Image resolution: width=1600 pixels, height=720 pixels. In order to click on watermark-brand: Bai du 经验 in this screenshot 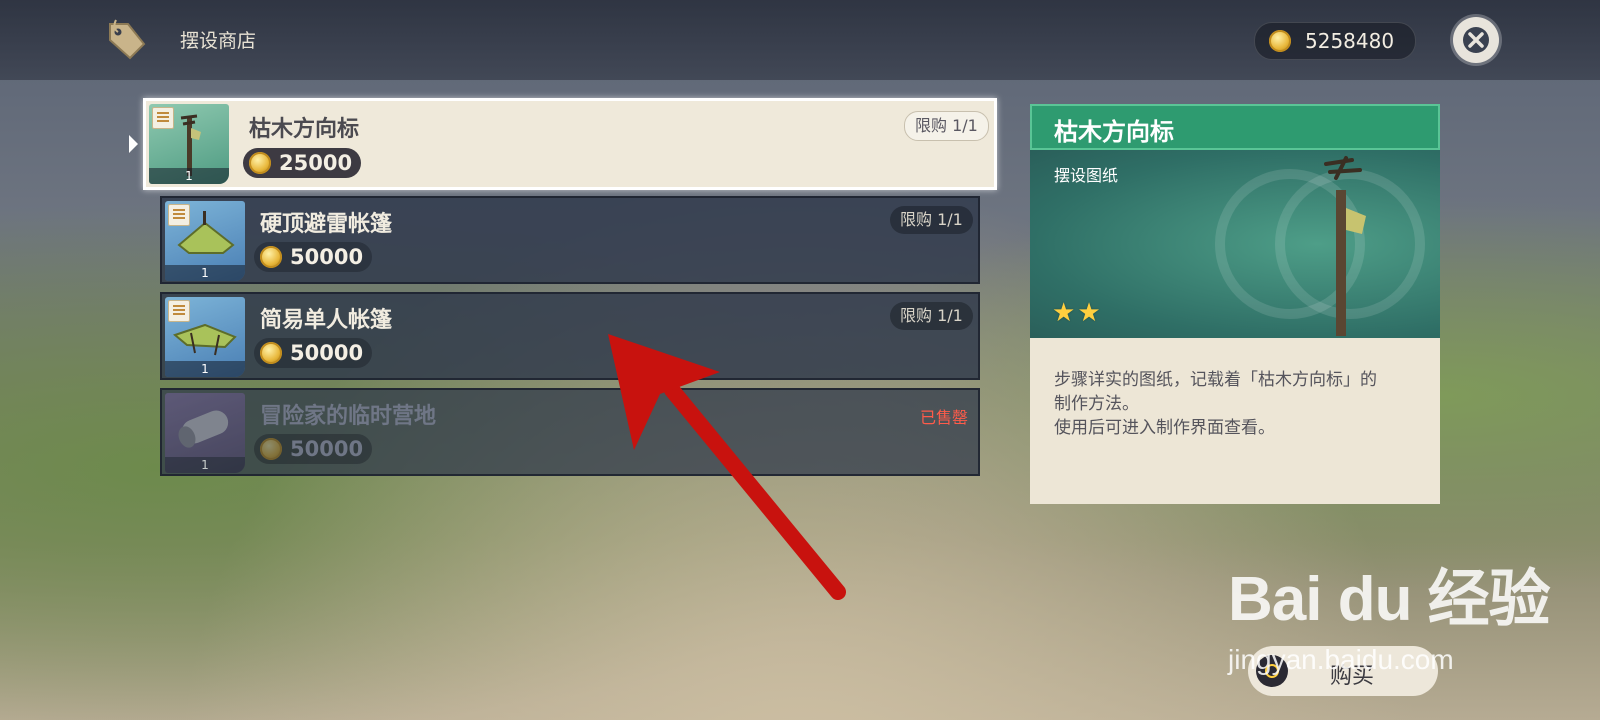, I will do `click(1389, 599)`.